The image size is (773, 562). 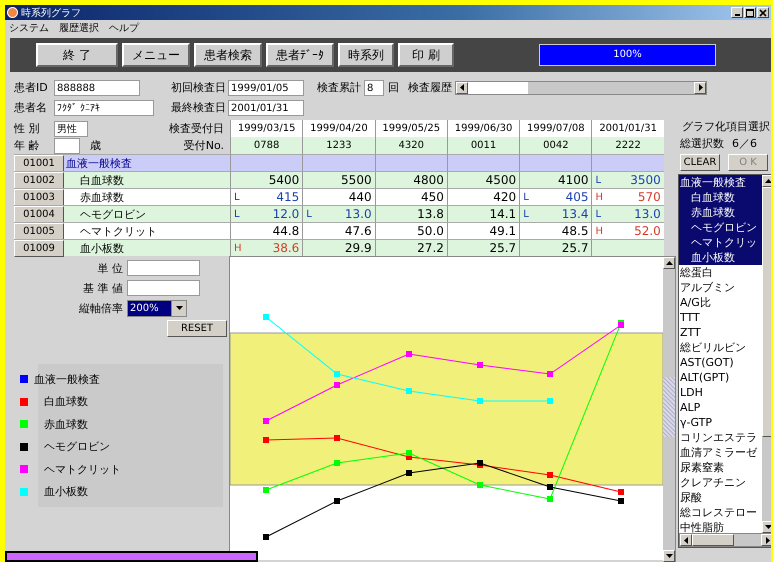 I want to click on count-field: 8, so click(x=374, y=88).